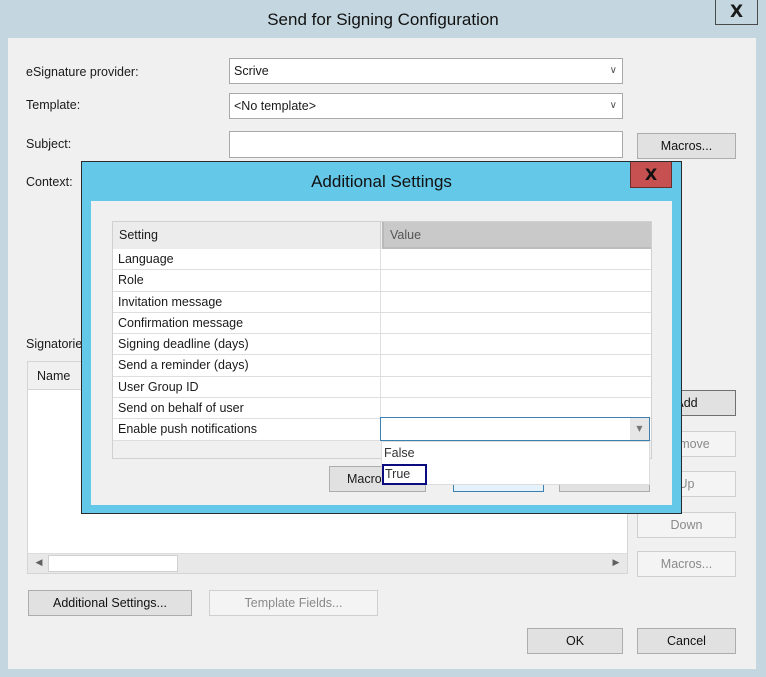 This screenshot has width=766, height=677. Describe the element at coordinates (49, 182) in the screenshot. I see `context-label: Context:` at that location.